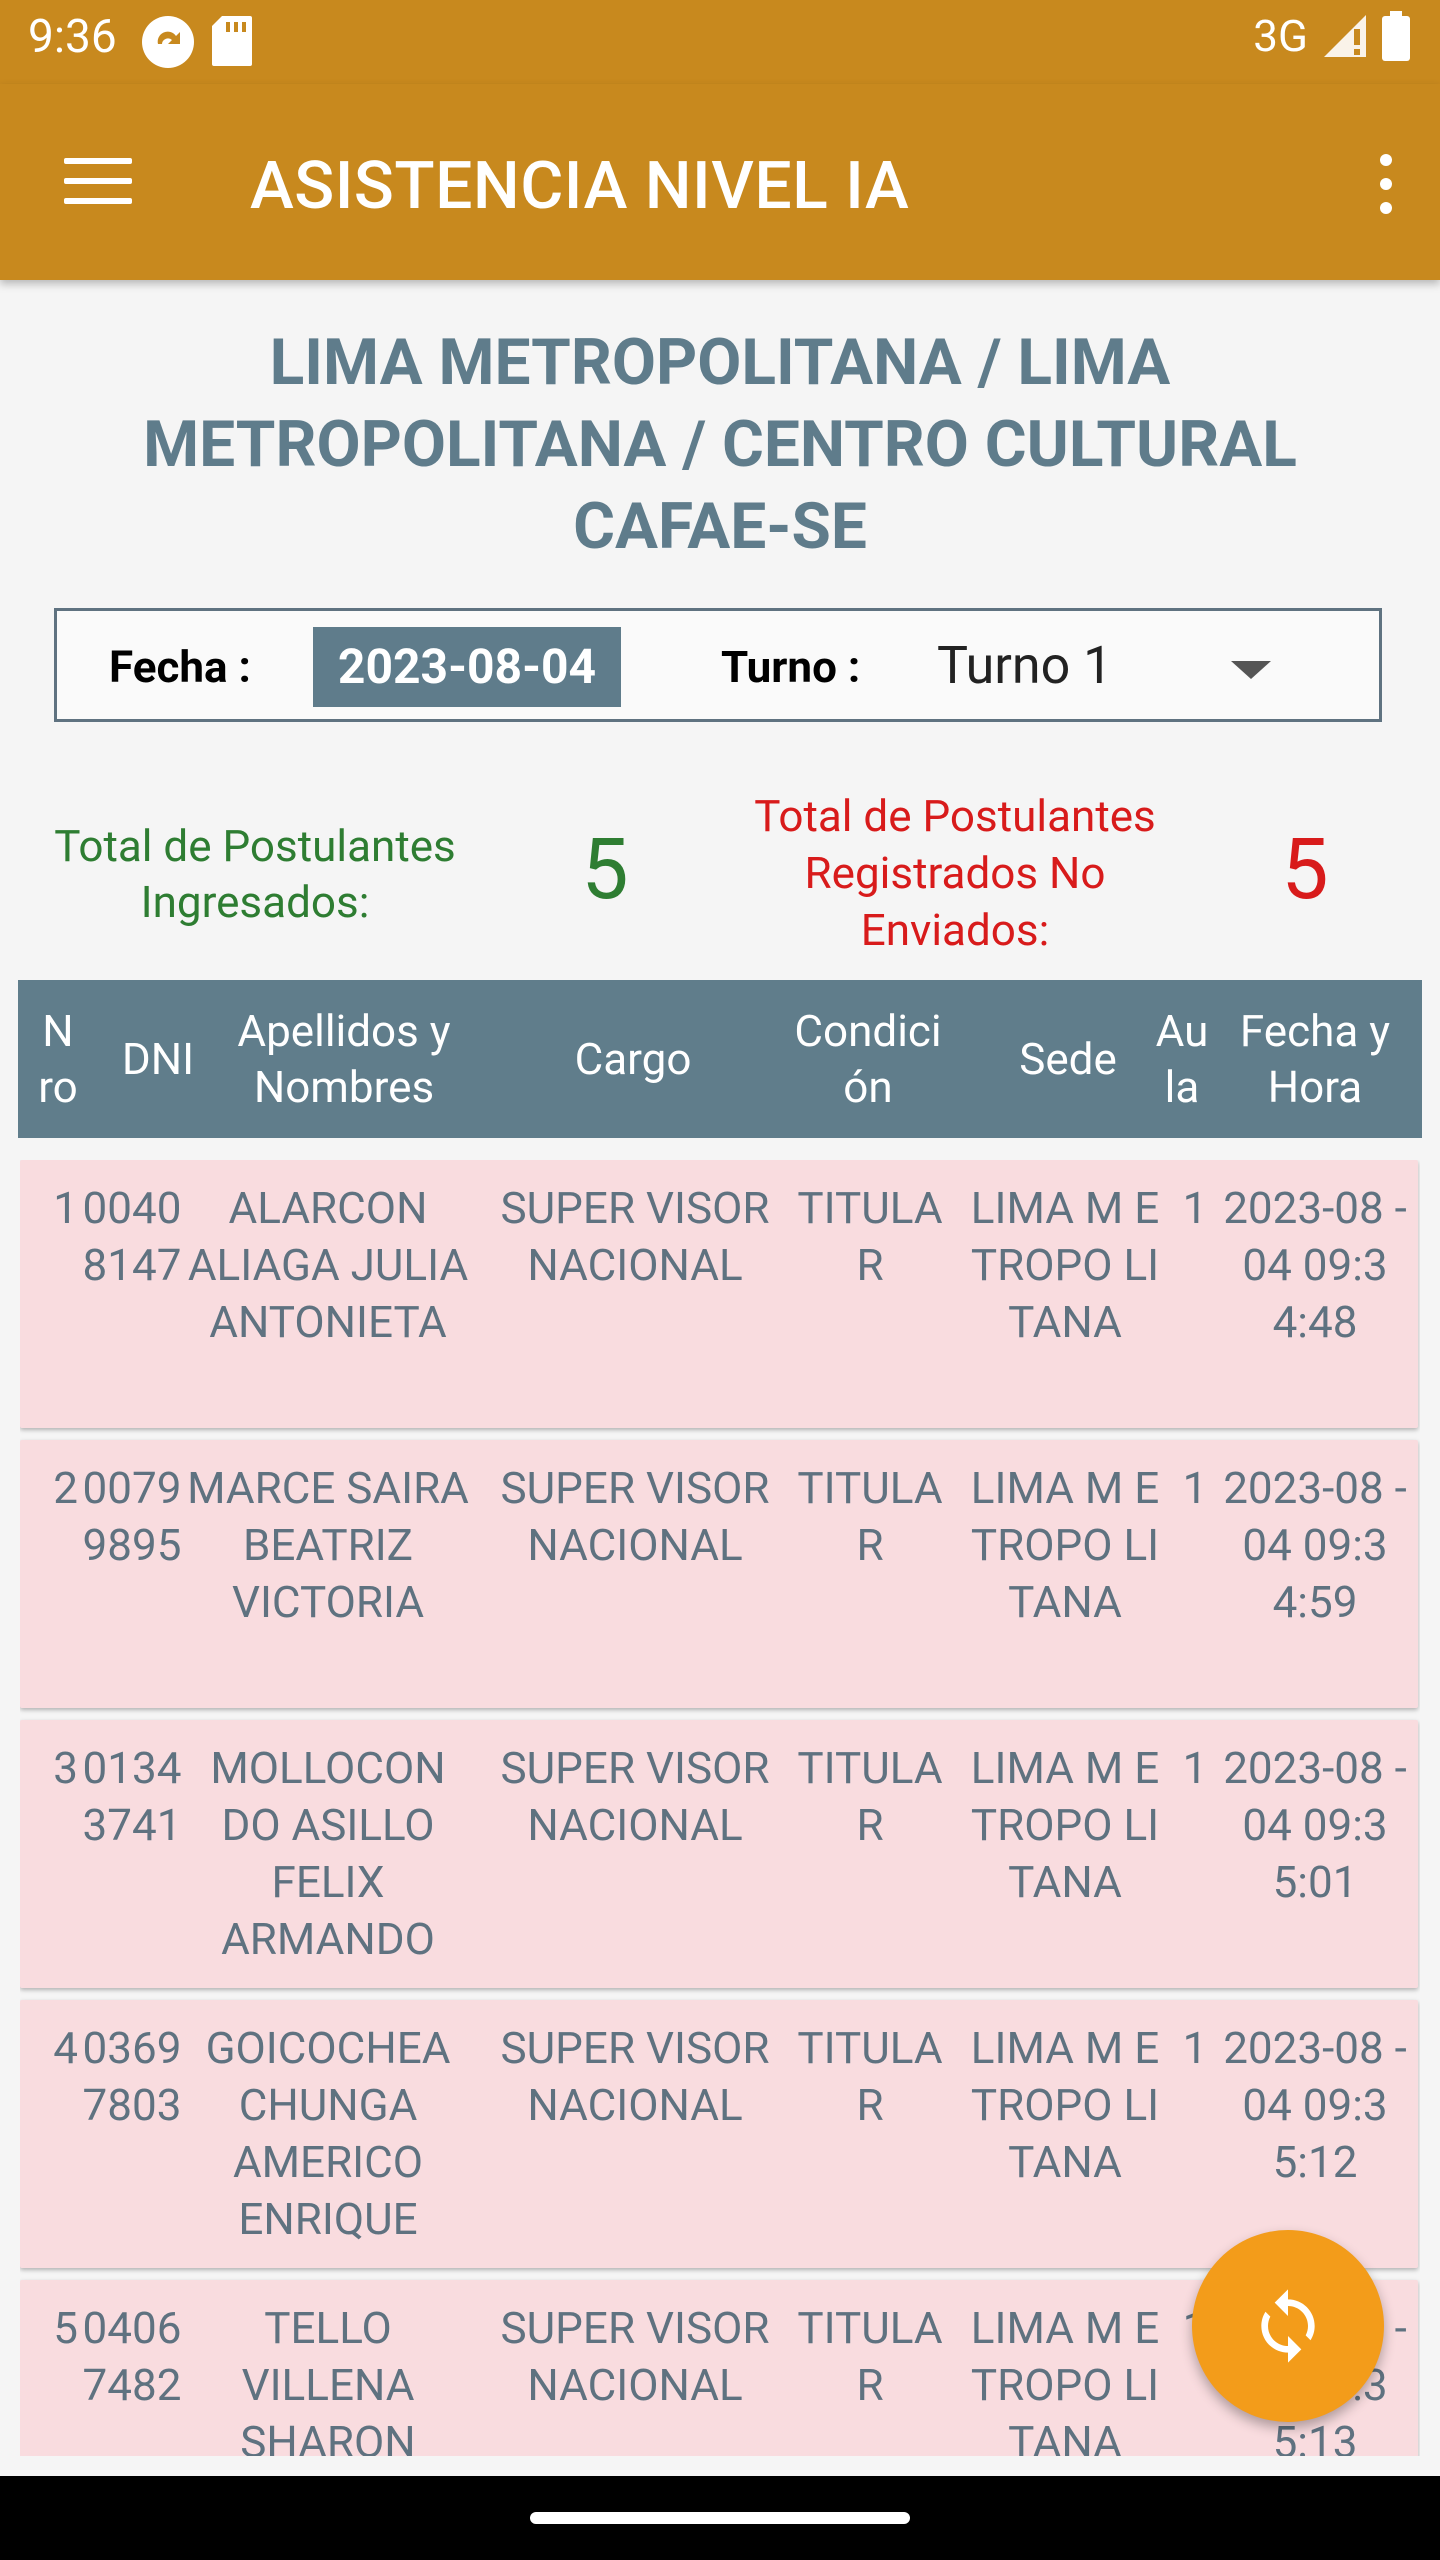 The height and width of the screenshot is (2560, 1440). What do you see at coordinates (328, 1853) in the screenshot?
I see `cell-nombres: MOLLOCON DO ASILLO FELIX ARMANDO` at bounding box center [328, 1853].